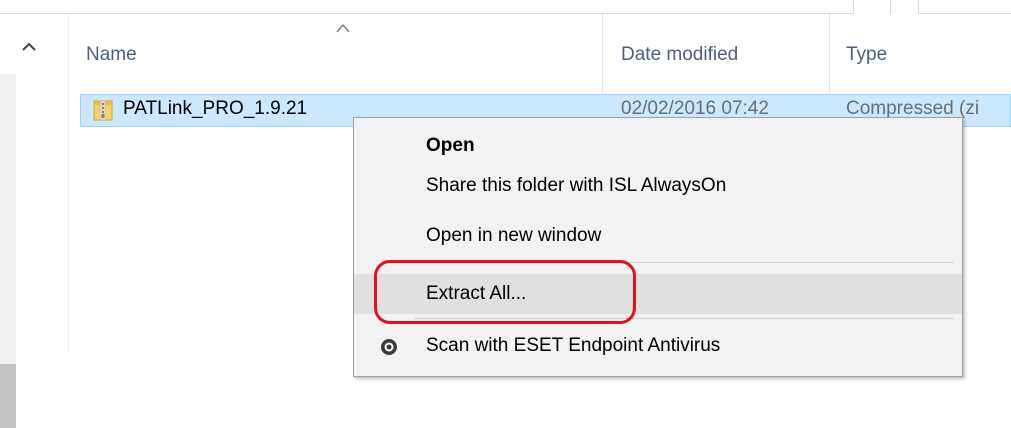 Image resolution: width=1011 pixels, height=428 pixels. What do you see at coordinates (343, 28) in the screenshot?
I see `sort-ascending-icon` at bounding box center [343, 28].